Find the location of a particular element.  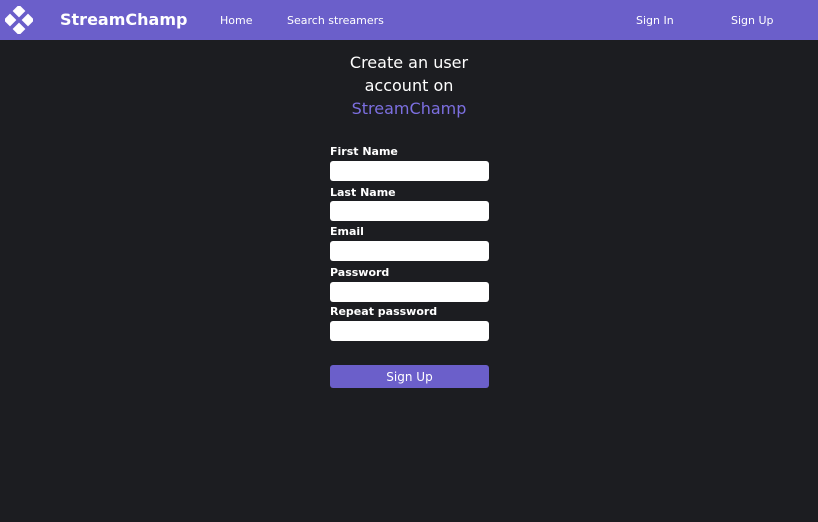

last-name-label: Last Name is located at coordinates (363, 192).